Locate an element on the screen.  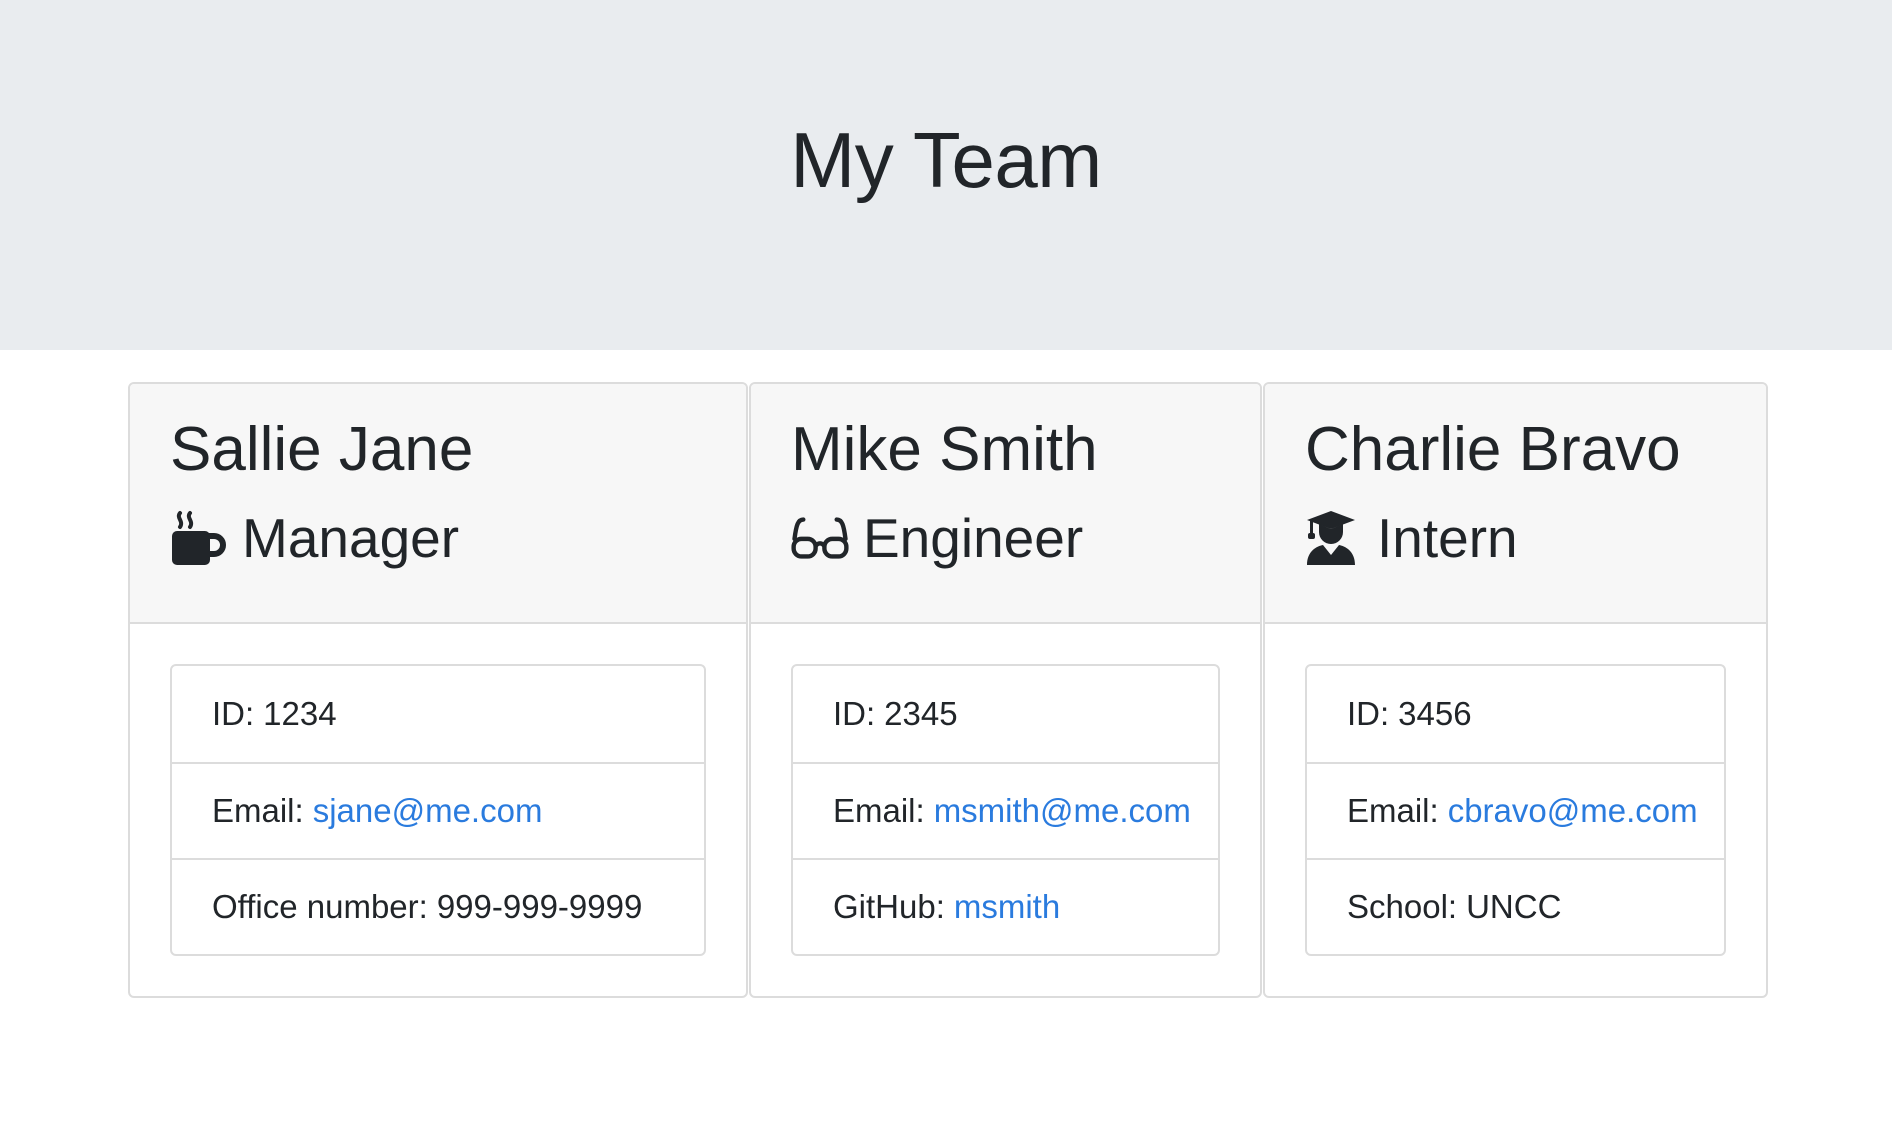
role-label: Intern is located at coordinates (1447, 538).